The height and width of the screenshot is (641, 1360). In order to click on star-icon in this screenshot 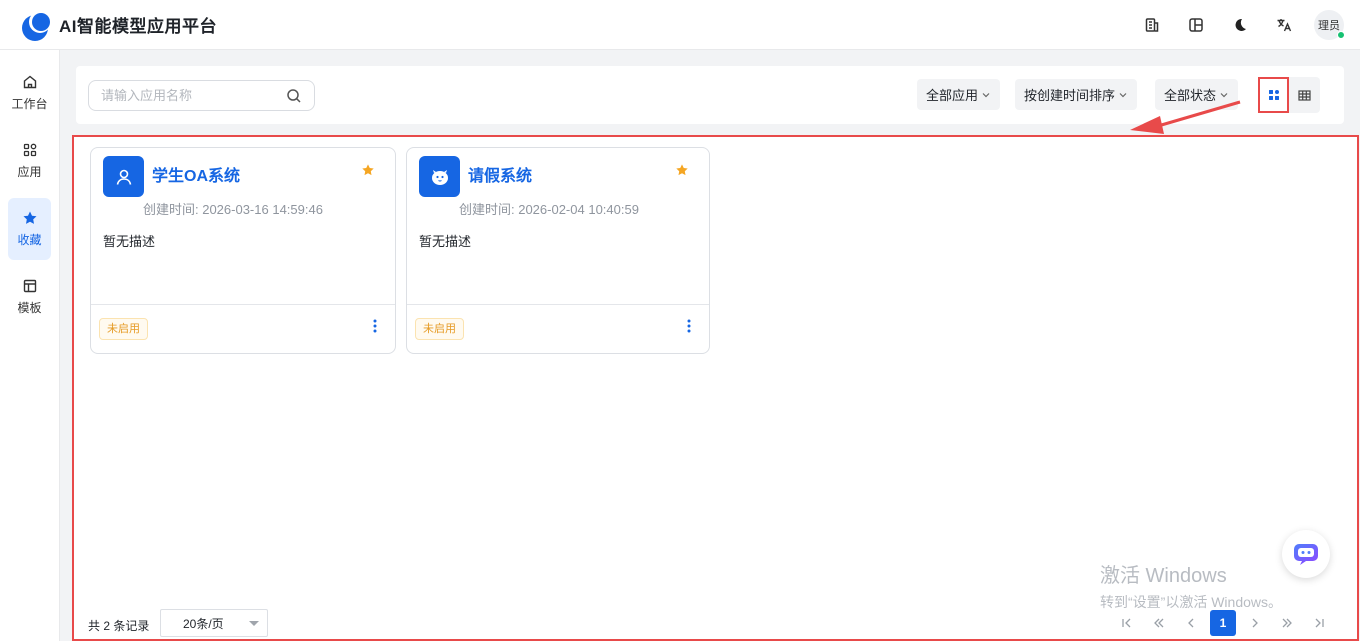, I will do `click(29, 217)`.